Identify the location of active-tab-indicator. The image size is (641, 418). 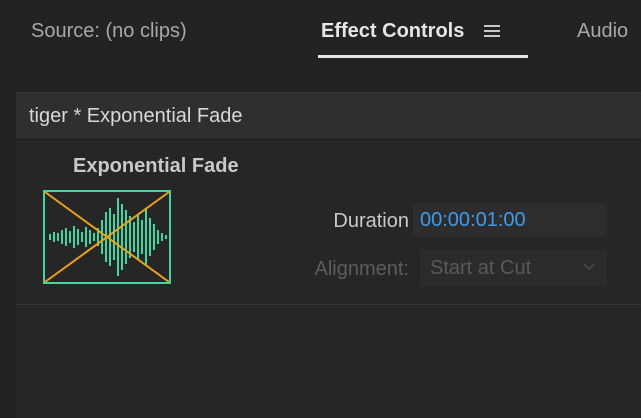
(423, 56).